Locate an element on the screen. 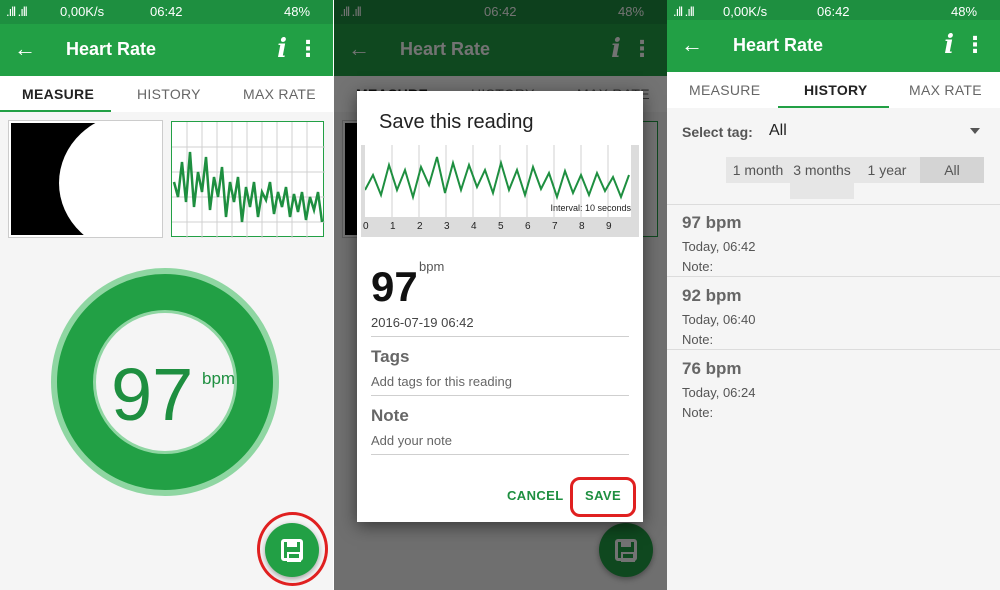 This screenshot has height=590, width=1000. graph-tick: 5 is located at coordinates (501, 226).